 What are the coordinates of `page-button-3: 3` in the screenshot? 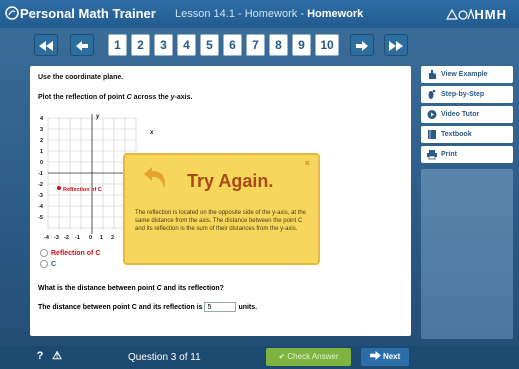 It's located at (163, 45).